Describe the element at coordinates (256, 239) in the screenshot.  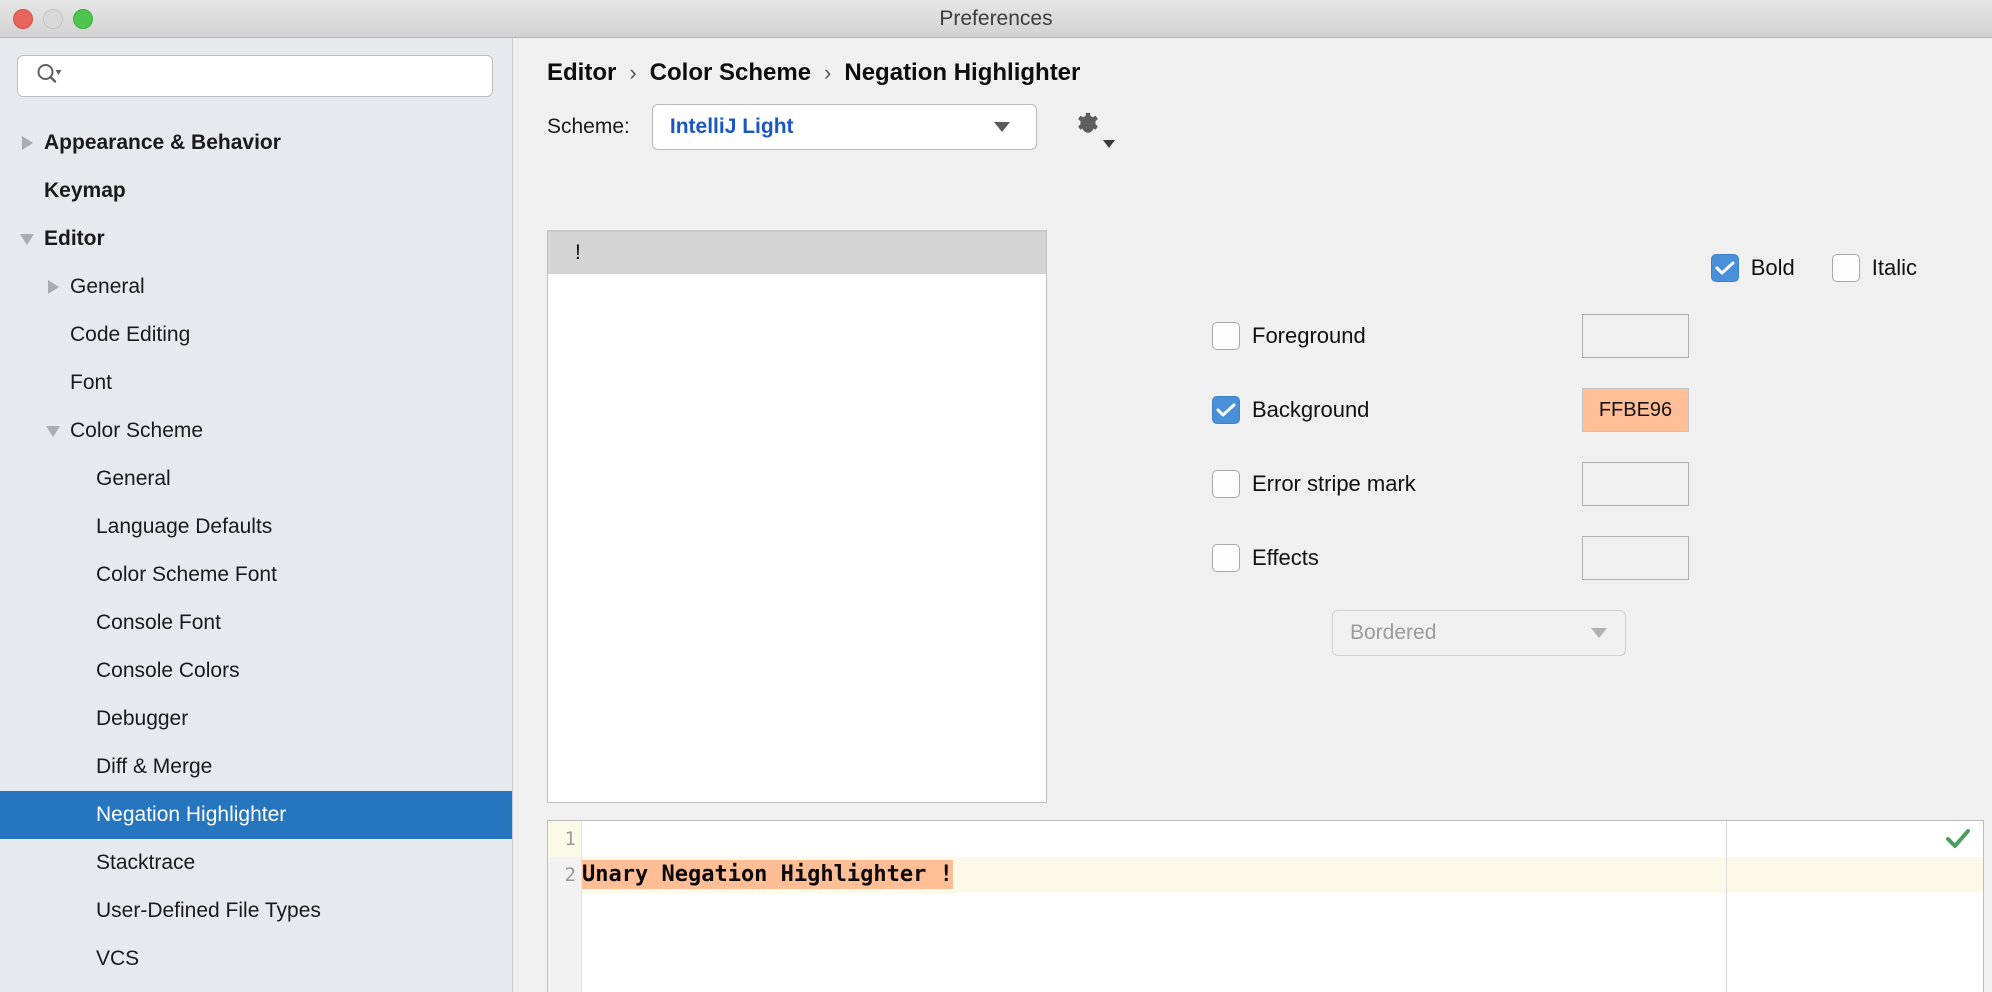
I see `sidebar-item-editor: Editor` at that location.